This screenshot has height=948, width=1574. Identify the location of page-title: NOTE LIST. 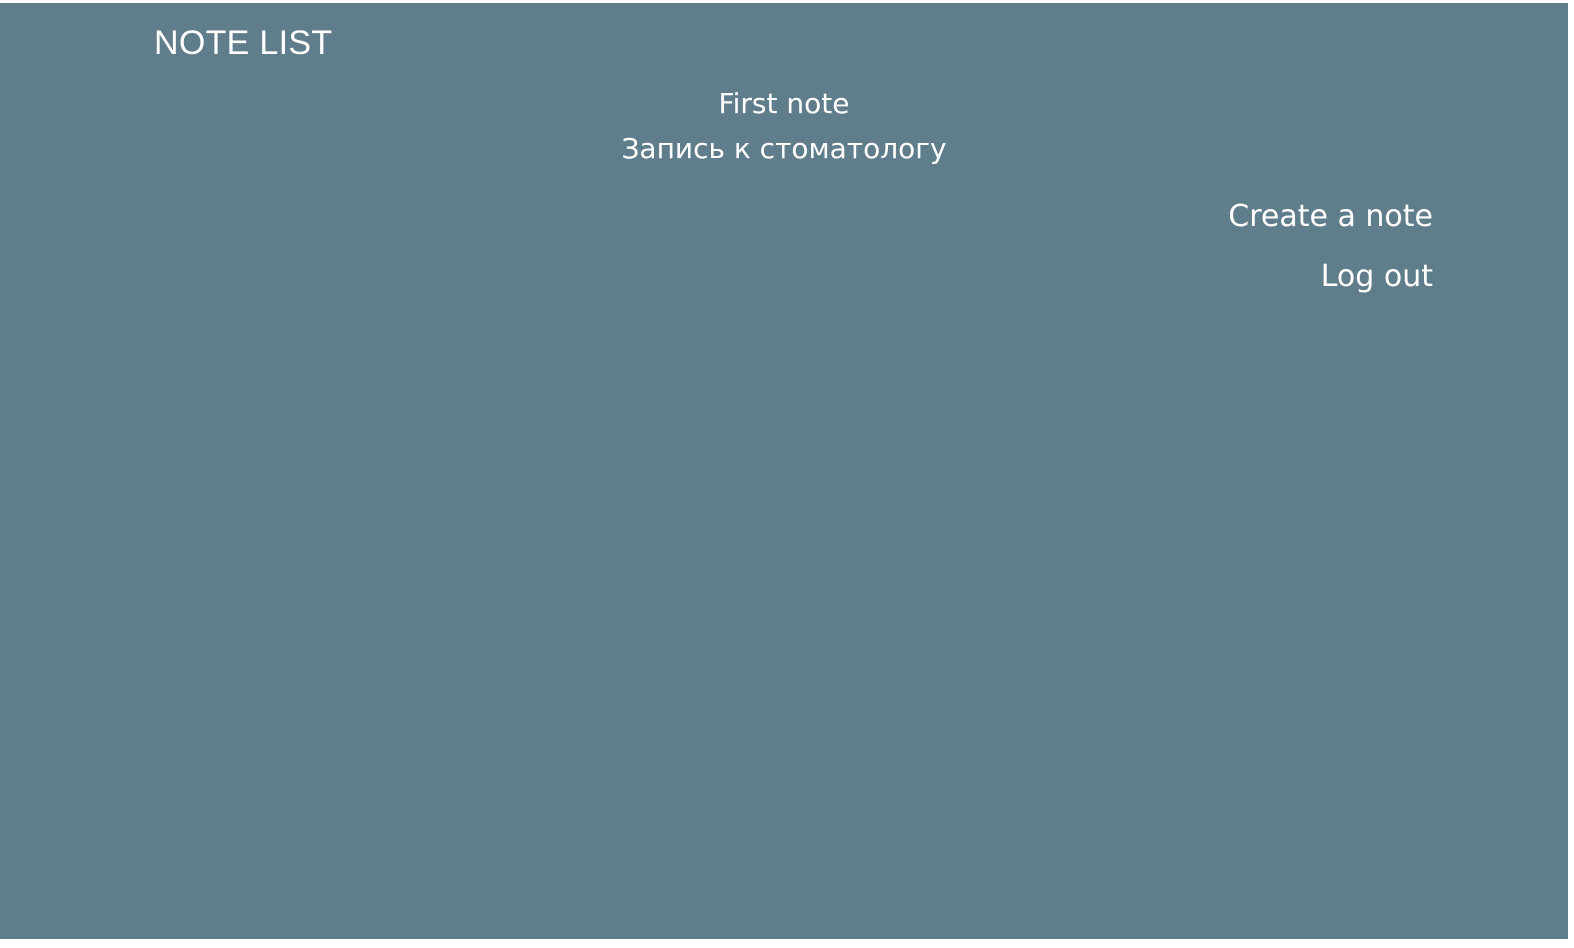
(243, 43).